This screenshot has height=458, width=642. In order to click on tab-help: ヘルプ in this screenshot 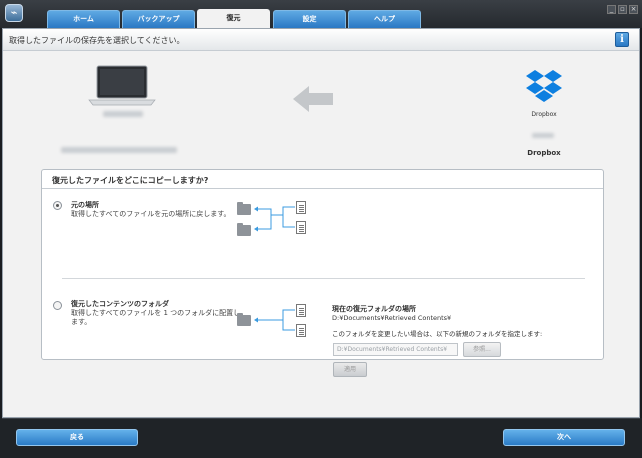, I will do `click(384, 19)`.